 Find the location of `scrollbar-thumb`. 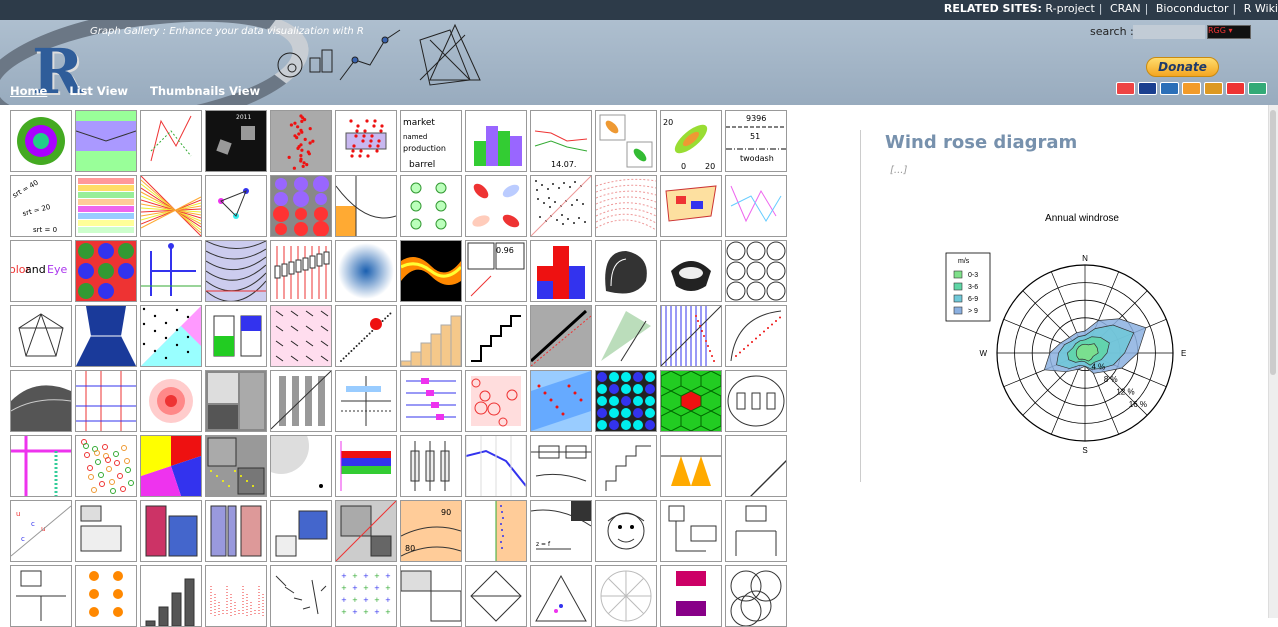

scrollbar-thumb is located at coordinates (1273, 242).